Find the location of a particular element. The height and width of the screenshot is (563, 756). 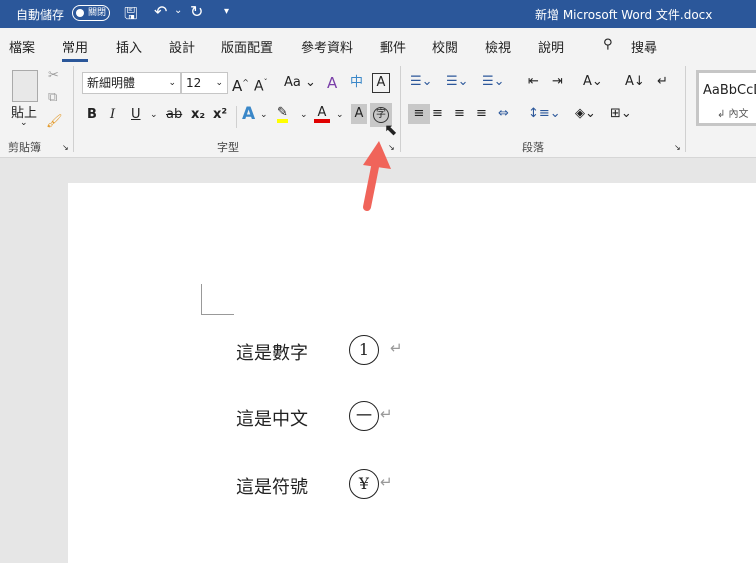

shrink-font-icon: Aˇ is located at coordinates (261, 84).